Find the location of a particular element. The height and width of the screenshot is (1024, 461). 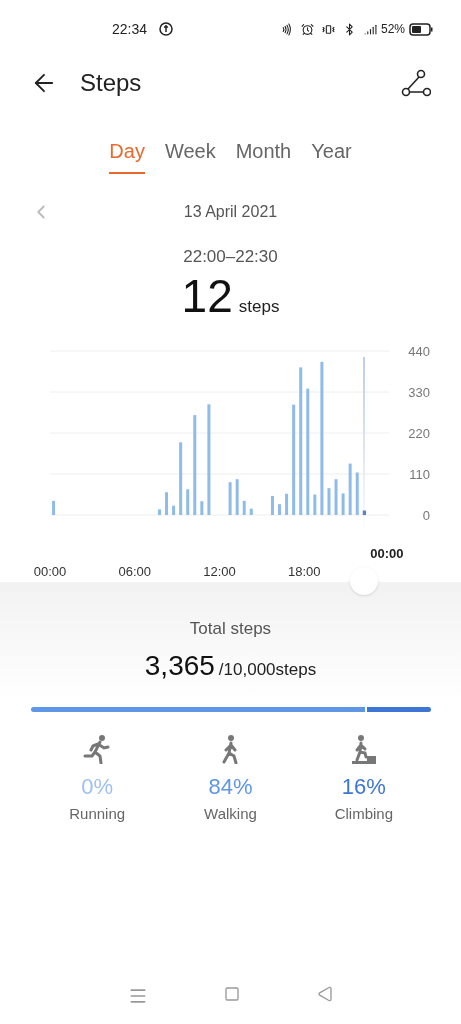

slider-handle is located at coordinates (364, 580).